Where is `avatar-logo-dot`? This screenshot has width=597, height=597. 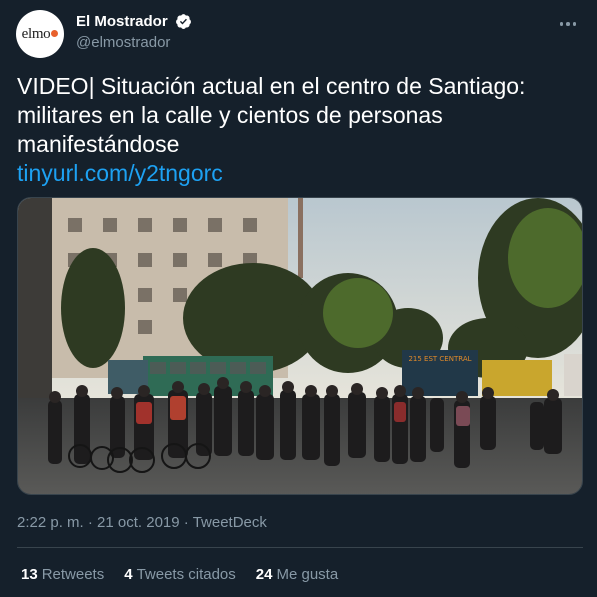 avatar-logo-dot is located at coordinates (55, 33).